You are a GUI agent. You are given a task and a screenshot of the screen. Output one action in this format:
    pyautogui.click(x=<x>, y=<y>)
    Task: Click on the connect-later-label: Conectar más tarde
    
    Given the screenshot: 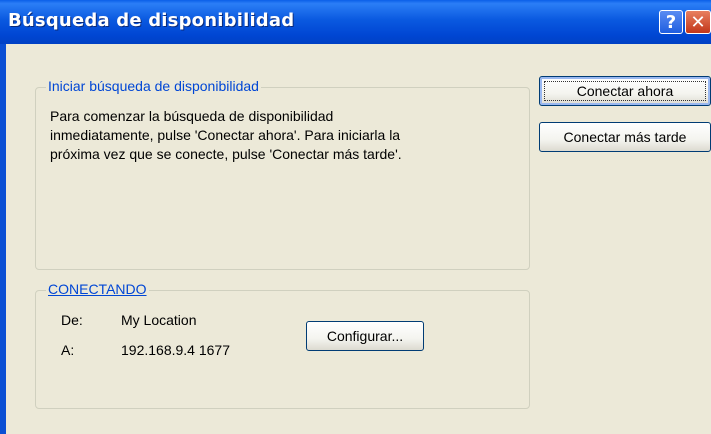 What is the action you would take?
    pyautogui.click(x=625, y=137)
    